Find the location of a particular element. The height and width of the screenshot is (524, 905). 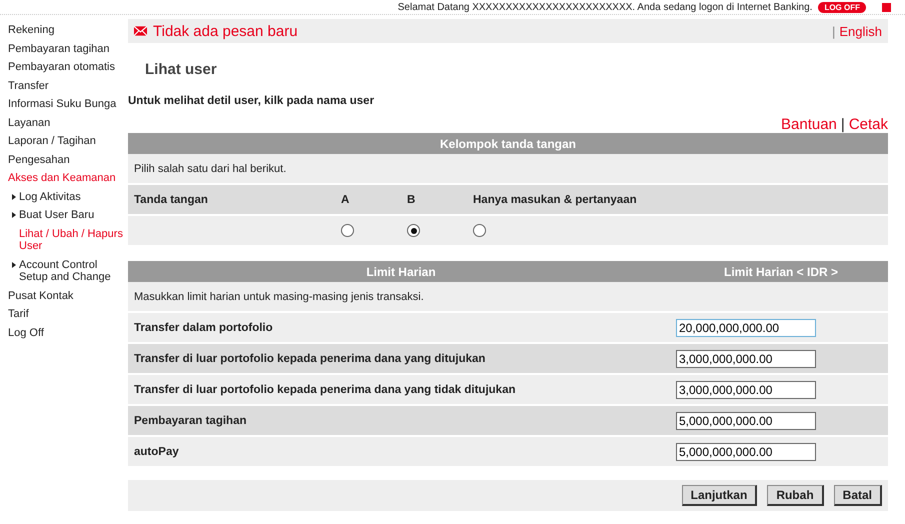

action-button: Lanjutkan is located at coordinates (720, 495).